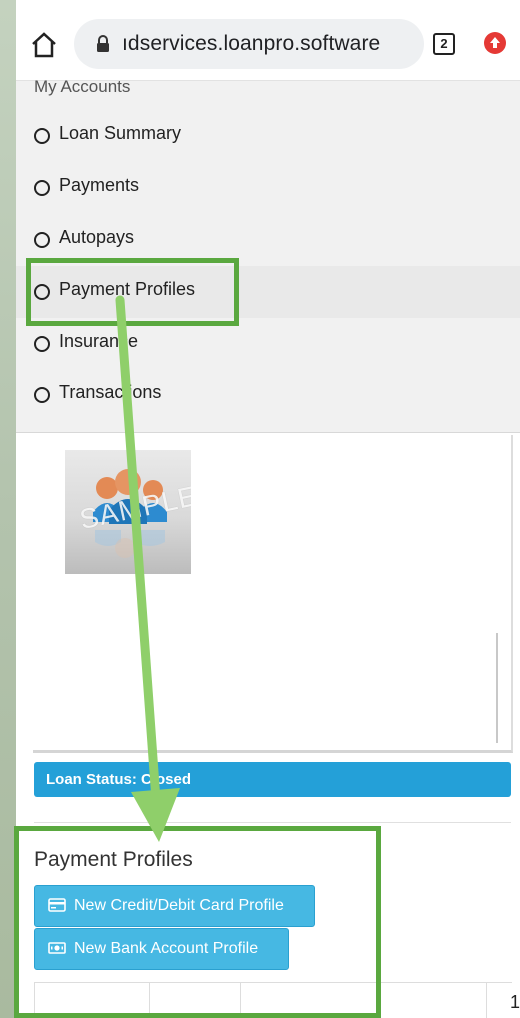 Image resolution: width=520 pixels, height=1018 pixels. I want to click on divider, so click(272, 822).